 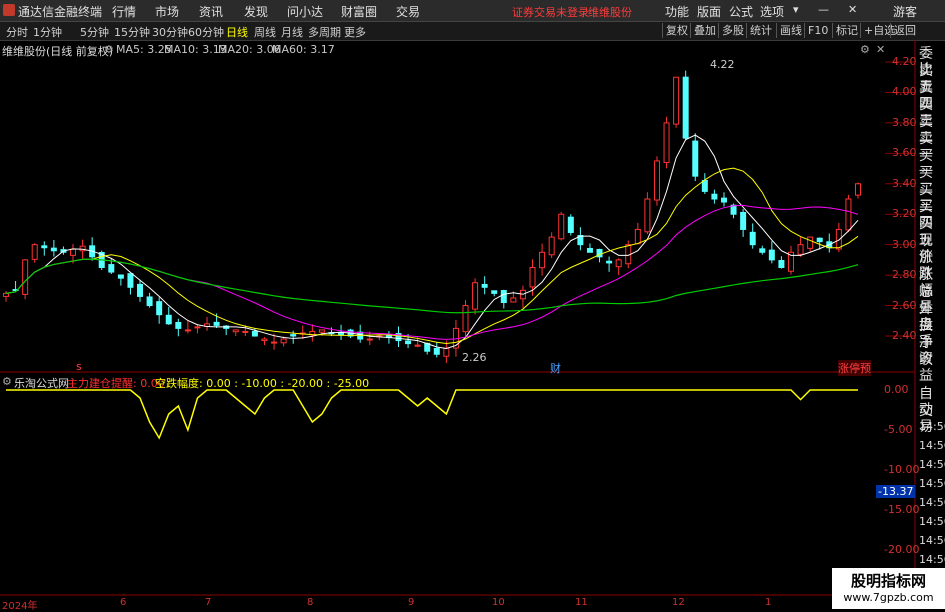 I want to click on indicator-line1: 主力建仓提醒: 0.00, so click(x=116, y=383).